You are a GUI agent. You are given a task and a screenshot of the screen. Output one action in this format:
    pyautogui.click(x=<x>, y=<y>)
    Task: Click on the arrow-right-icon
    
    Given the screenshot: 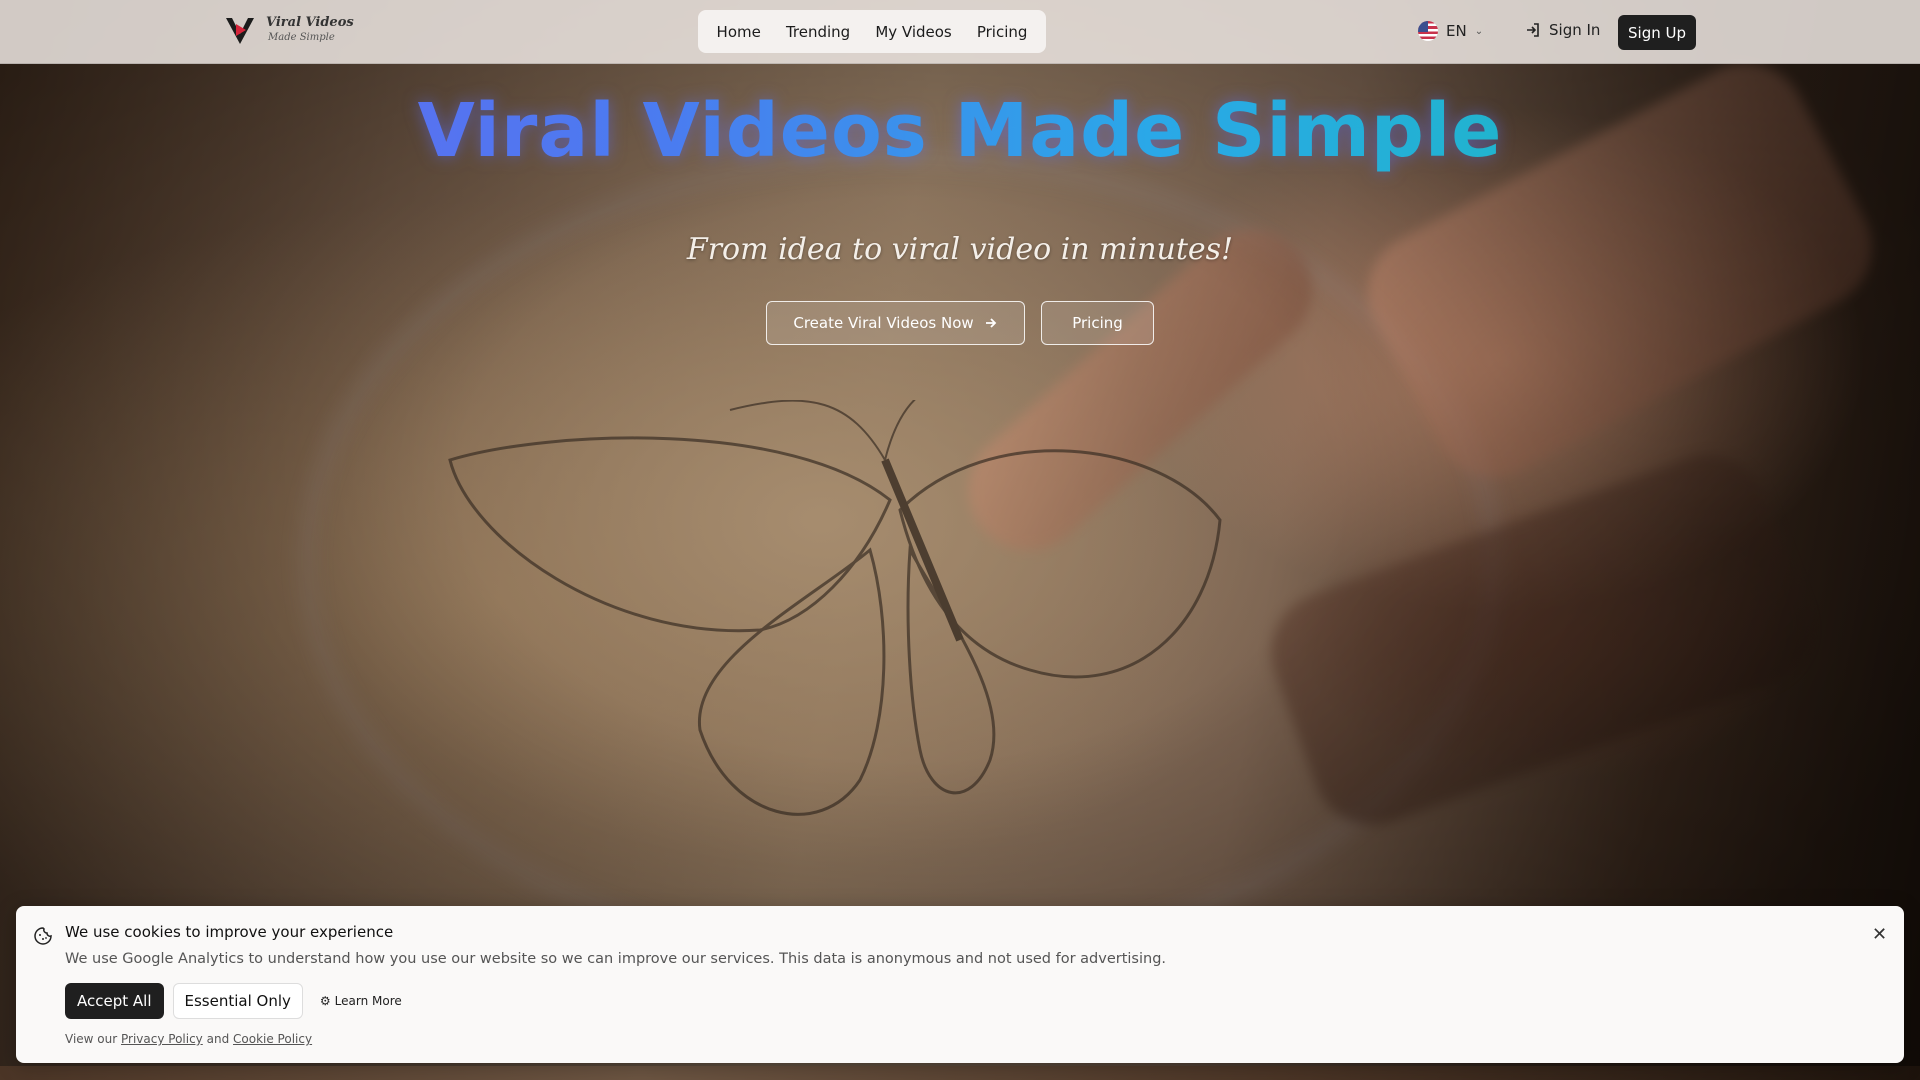 What is the action you would take?
    pyautogui.click(x=990, y=323)
    